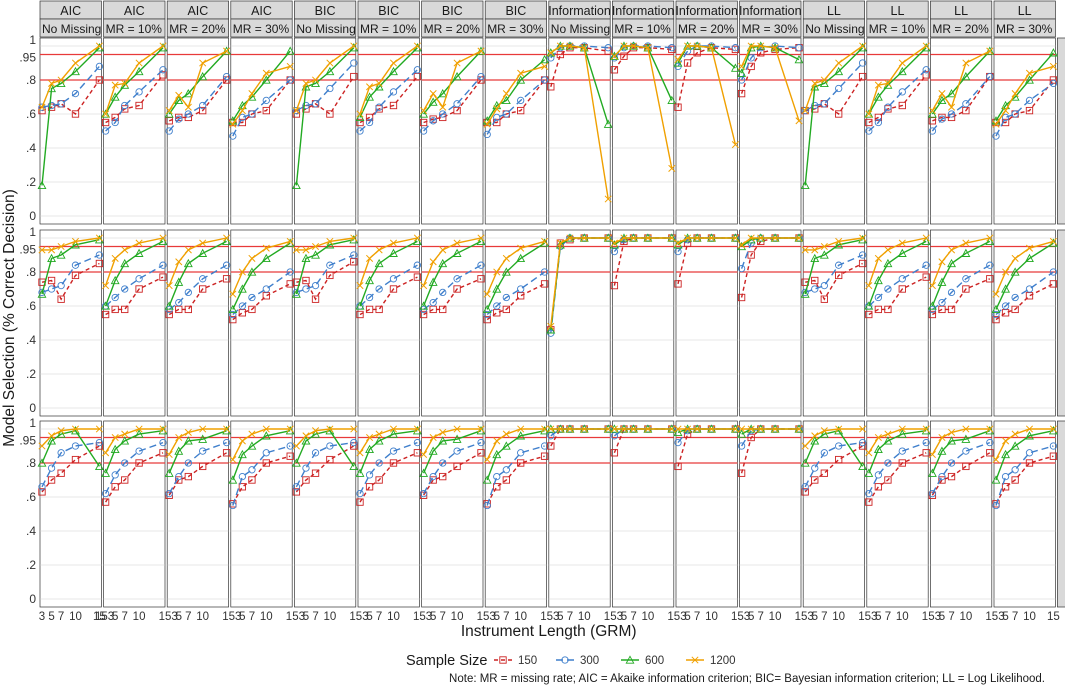 The width and height of the screenshot is (1065, 692). What do you see at coordinates (654, 661) in the screenshot?
I see `legend-label: 600` at bounding box center [654, 661].